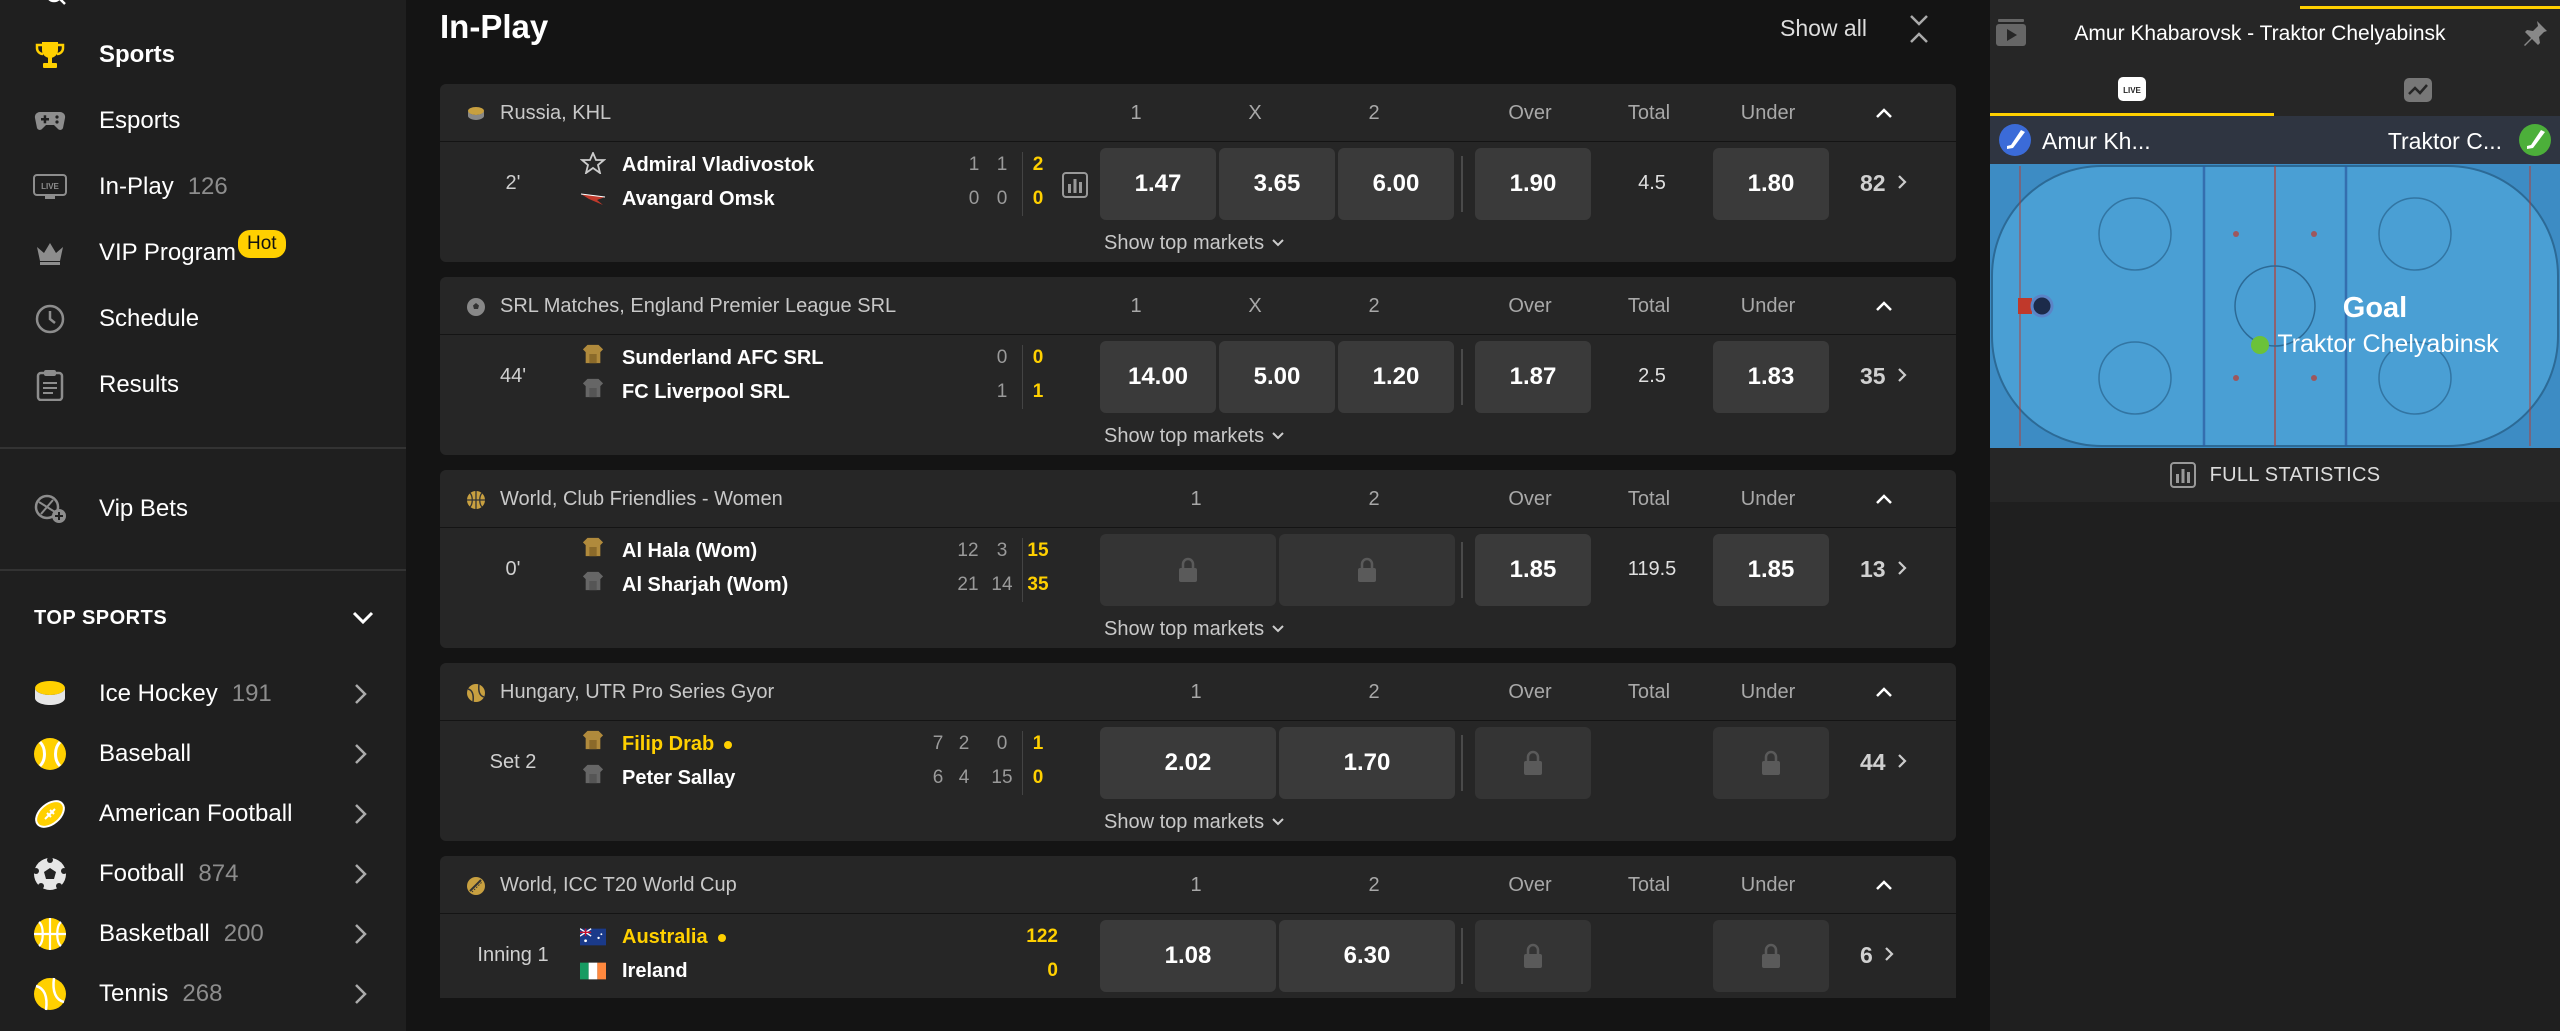 The image size is (2560, 1031). I want to click on jersey-icon, so click(593, 774).